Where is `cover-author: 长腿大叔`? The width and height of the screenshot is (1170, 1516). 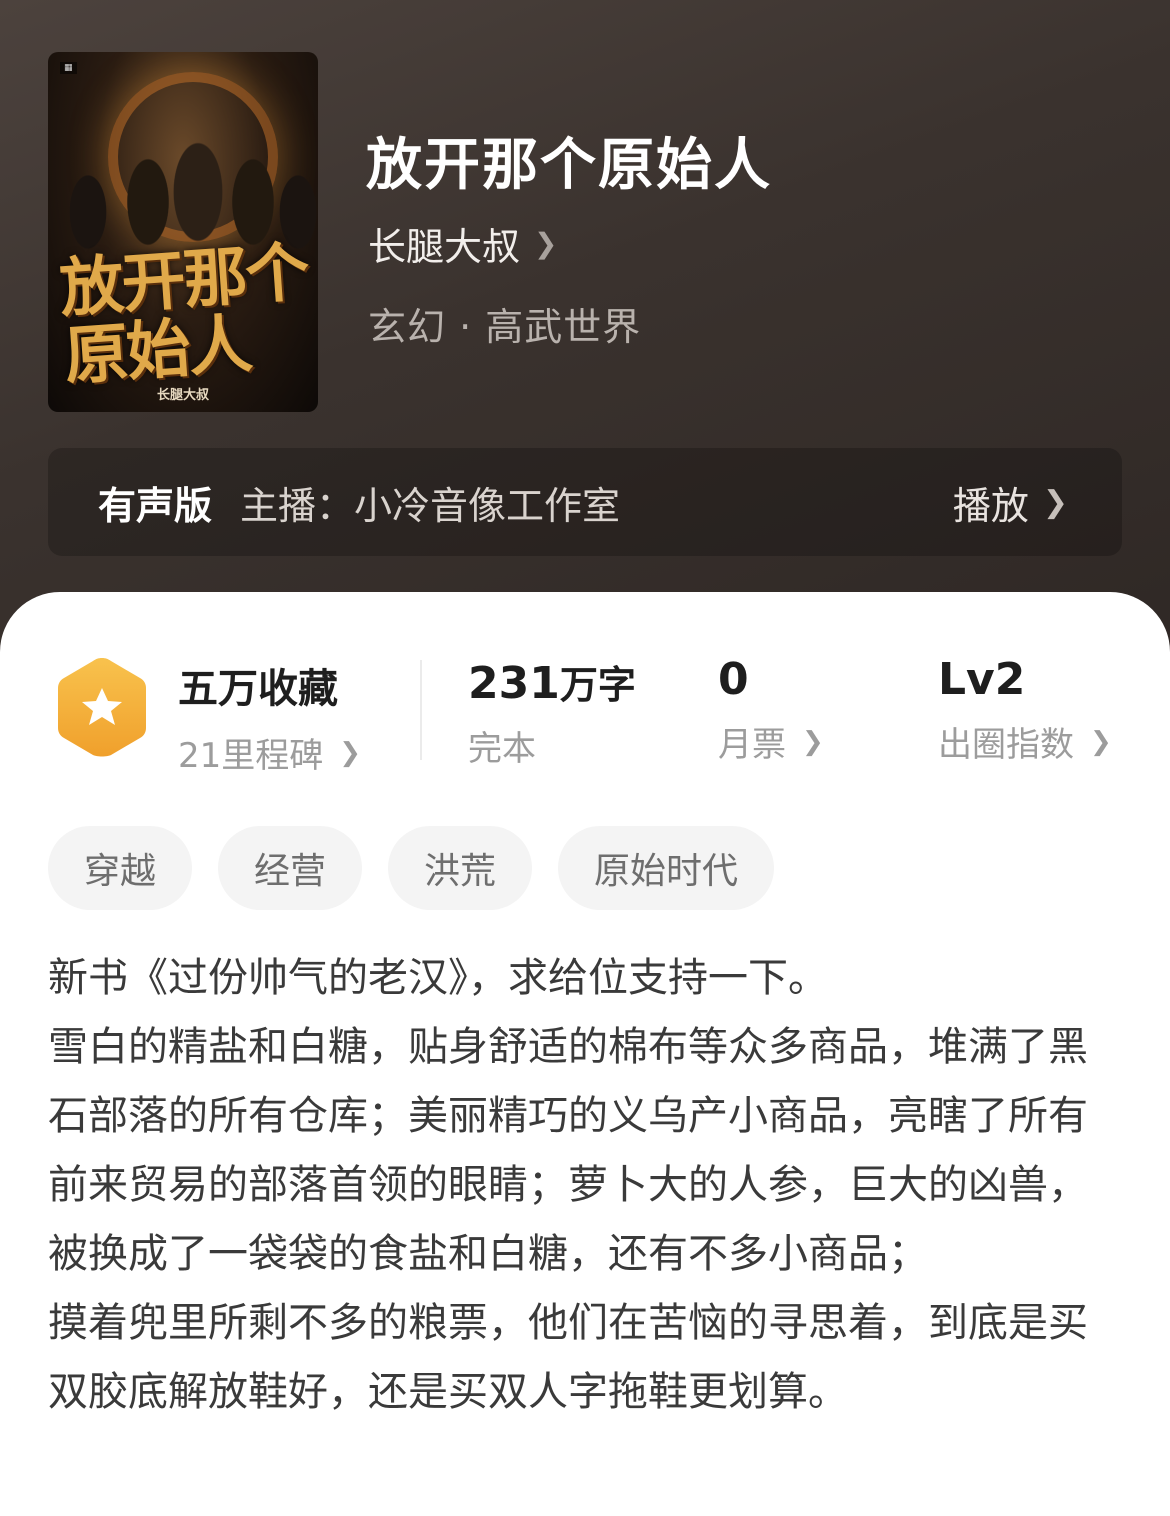
cover-author: 长腿大叔 is located at coordinates (182, 395).